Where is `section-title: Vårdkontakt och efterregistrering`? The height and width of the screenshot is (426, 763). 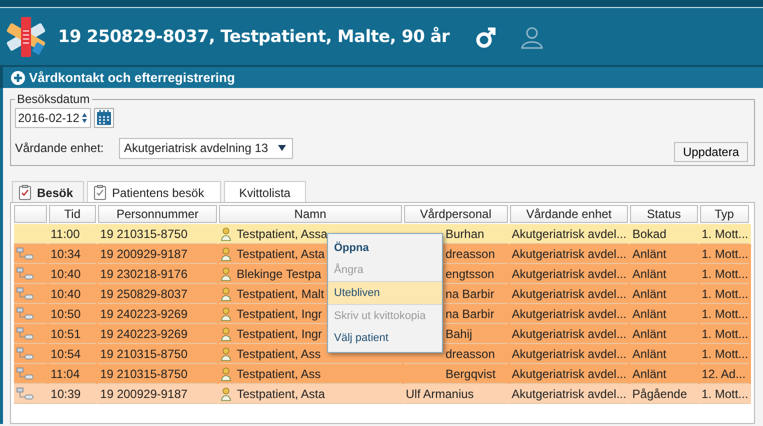 section-title: Vårdkontakt och efterregistrering is located at coordinates (132, 77).